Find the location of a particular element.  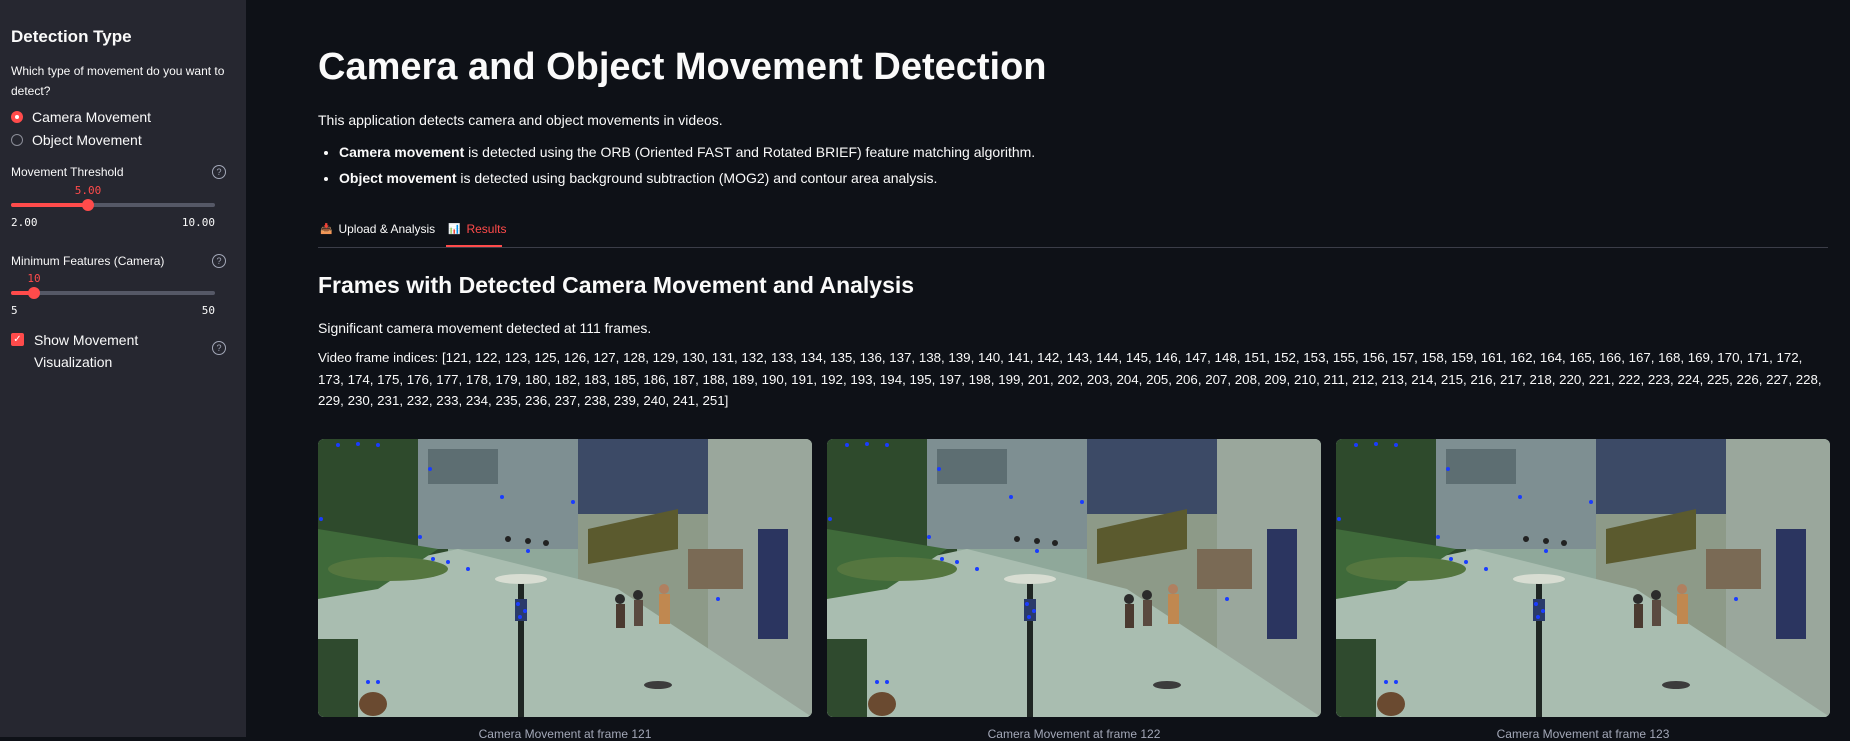

tab-results: 📊 Results is located at coordinates (477, 229).